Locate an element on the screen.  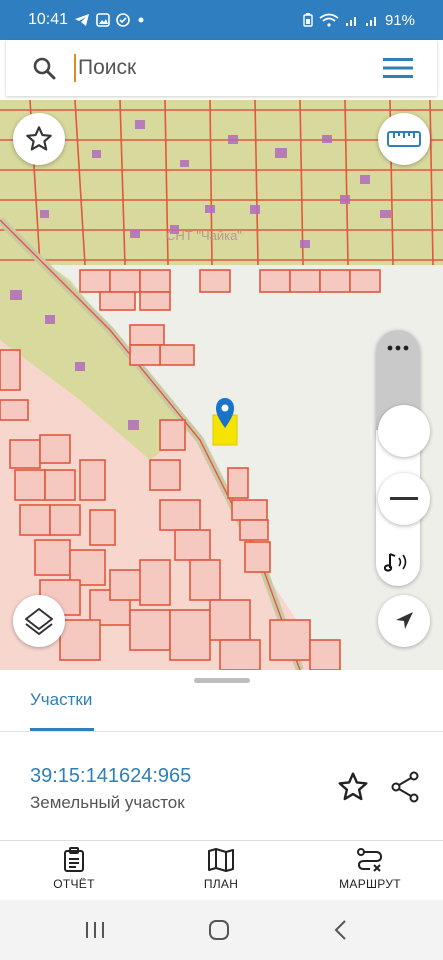
report-icon is located at coordinates (74, 859).